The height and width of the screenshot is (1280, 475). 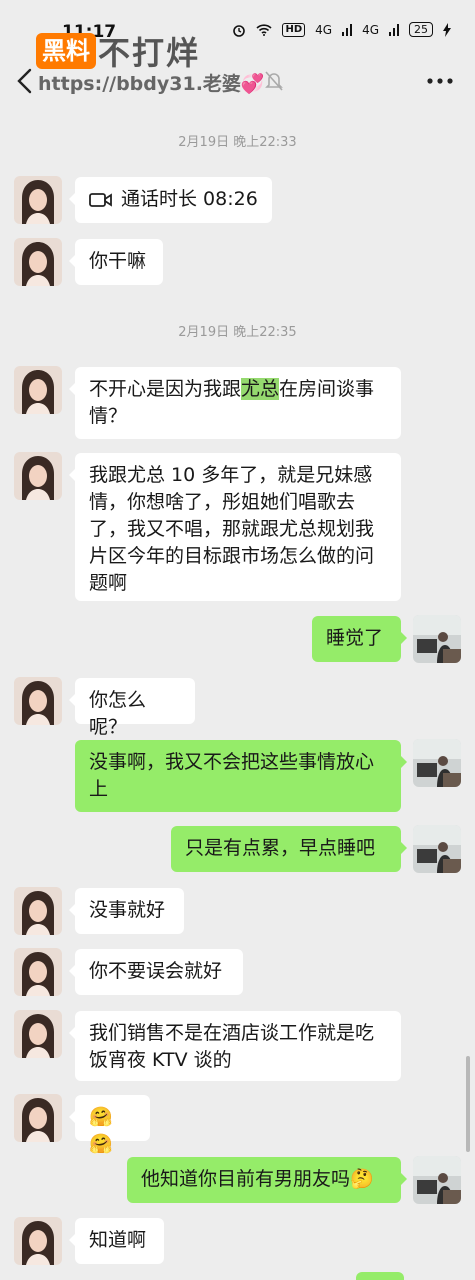 What do you see at coordinates (235, 403) in the screenshot?
I see `message-bubble: 不开心是因为我跟尤总在房间谈事情？` at bounding box center [235, 403].